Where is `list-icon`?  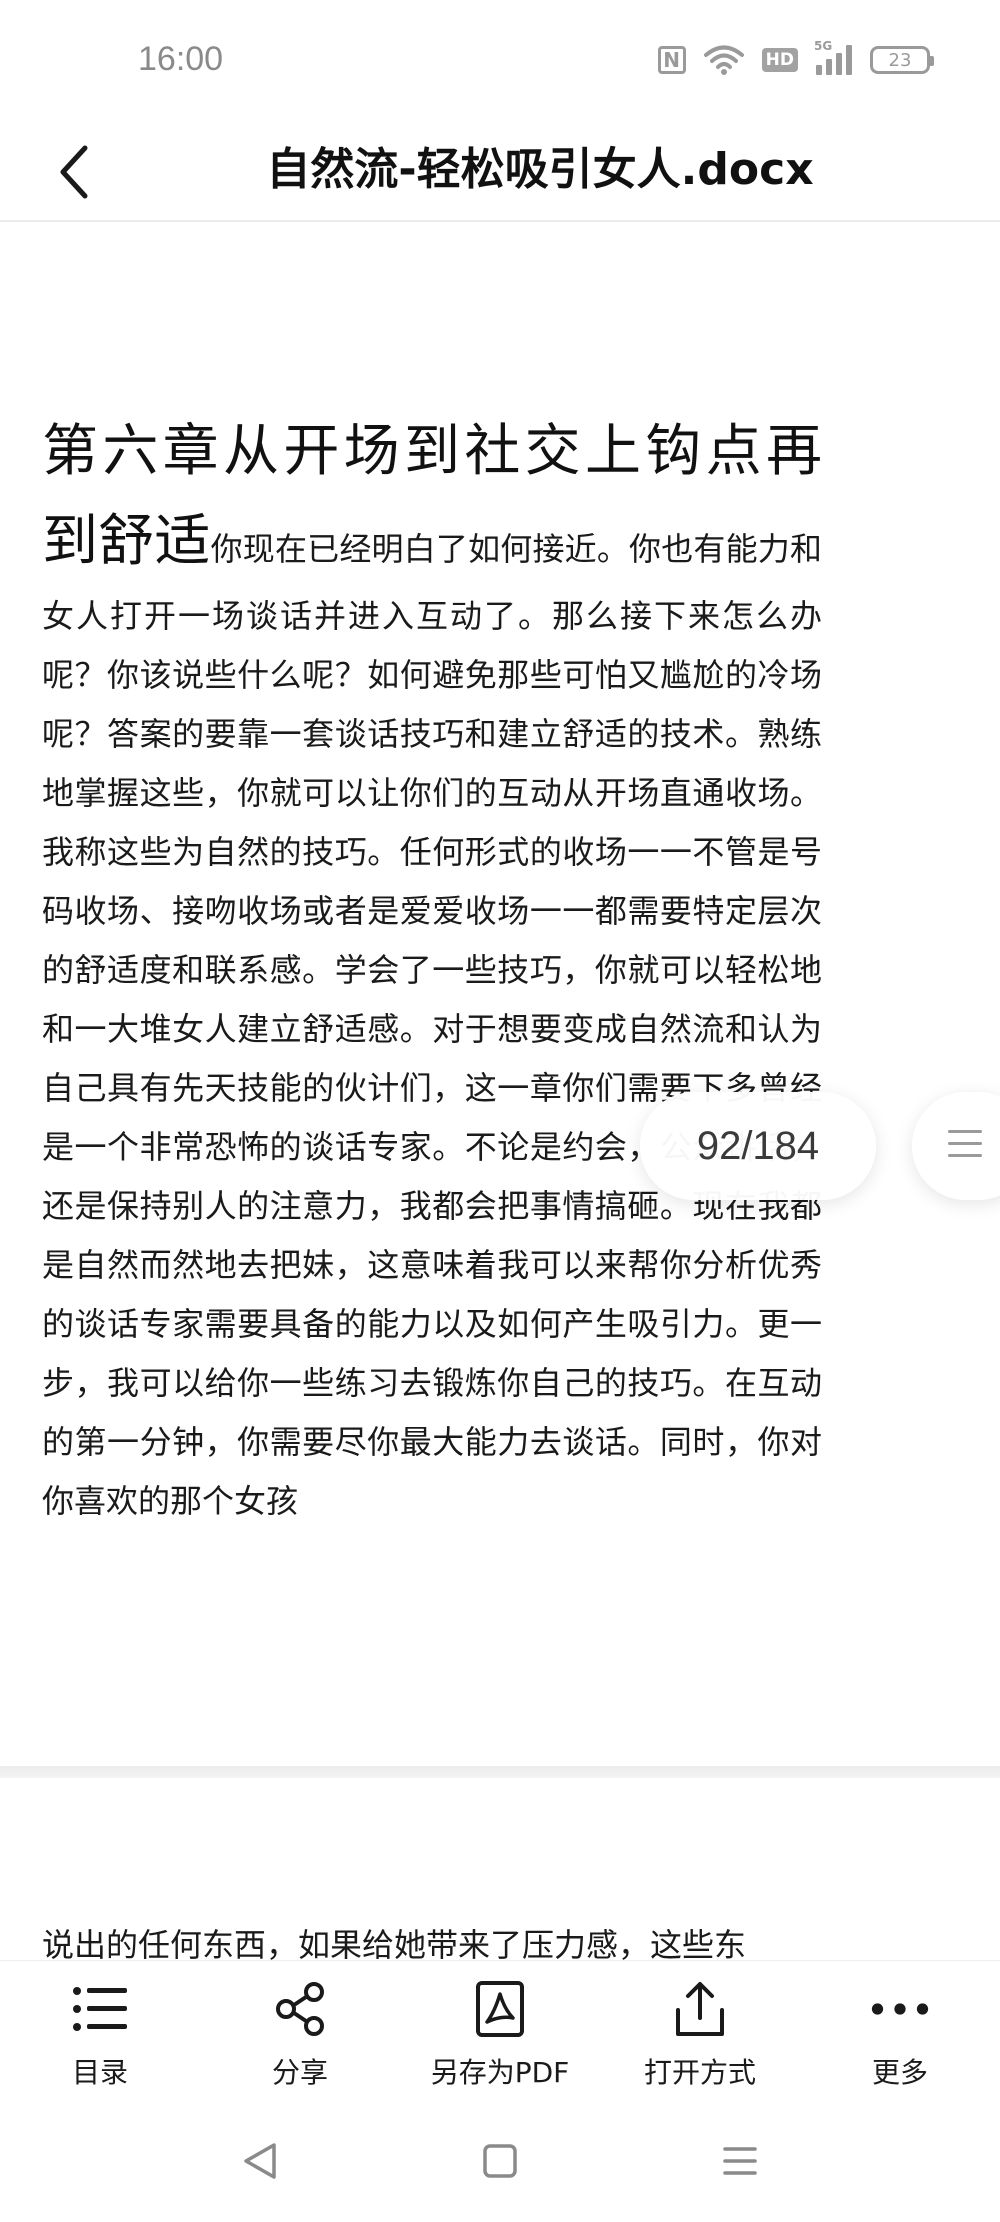
list-icon is located at coordinates (100, 2009).